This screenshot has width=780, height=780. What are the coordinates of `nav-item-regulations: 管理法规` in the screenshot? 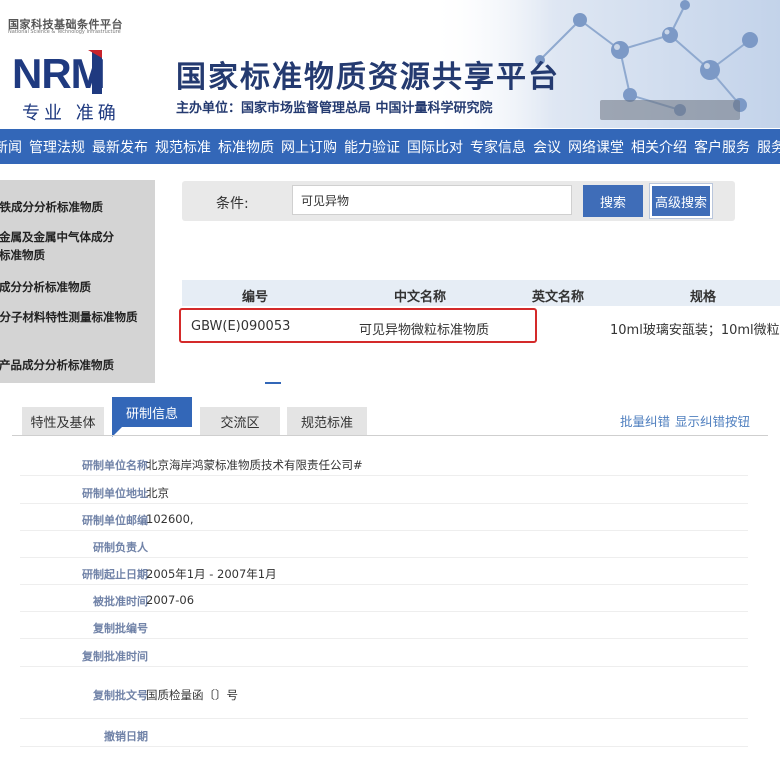 It's located at (57, 147).